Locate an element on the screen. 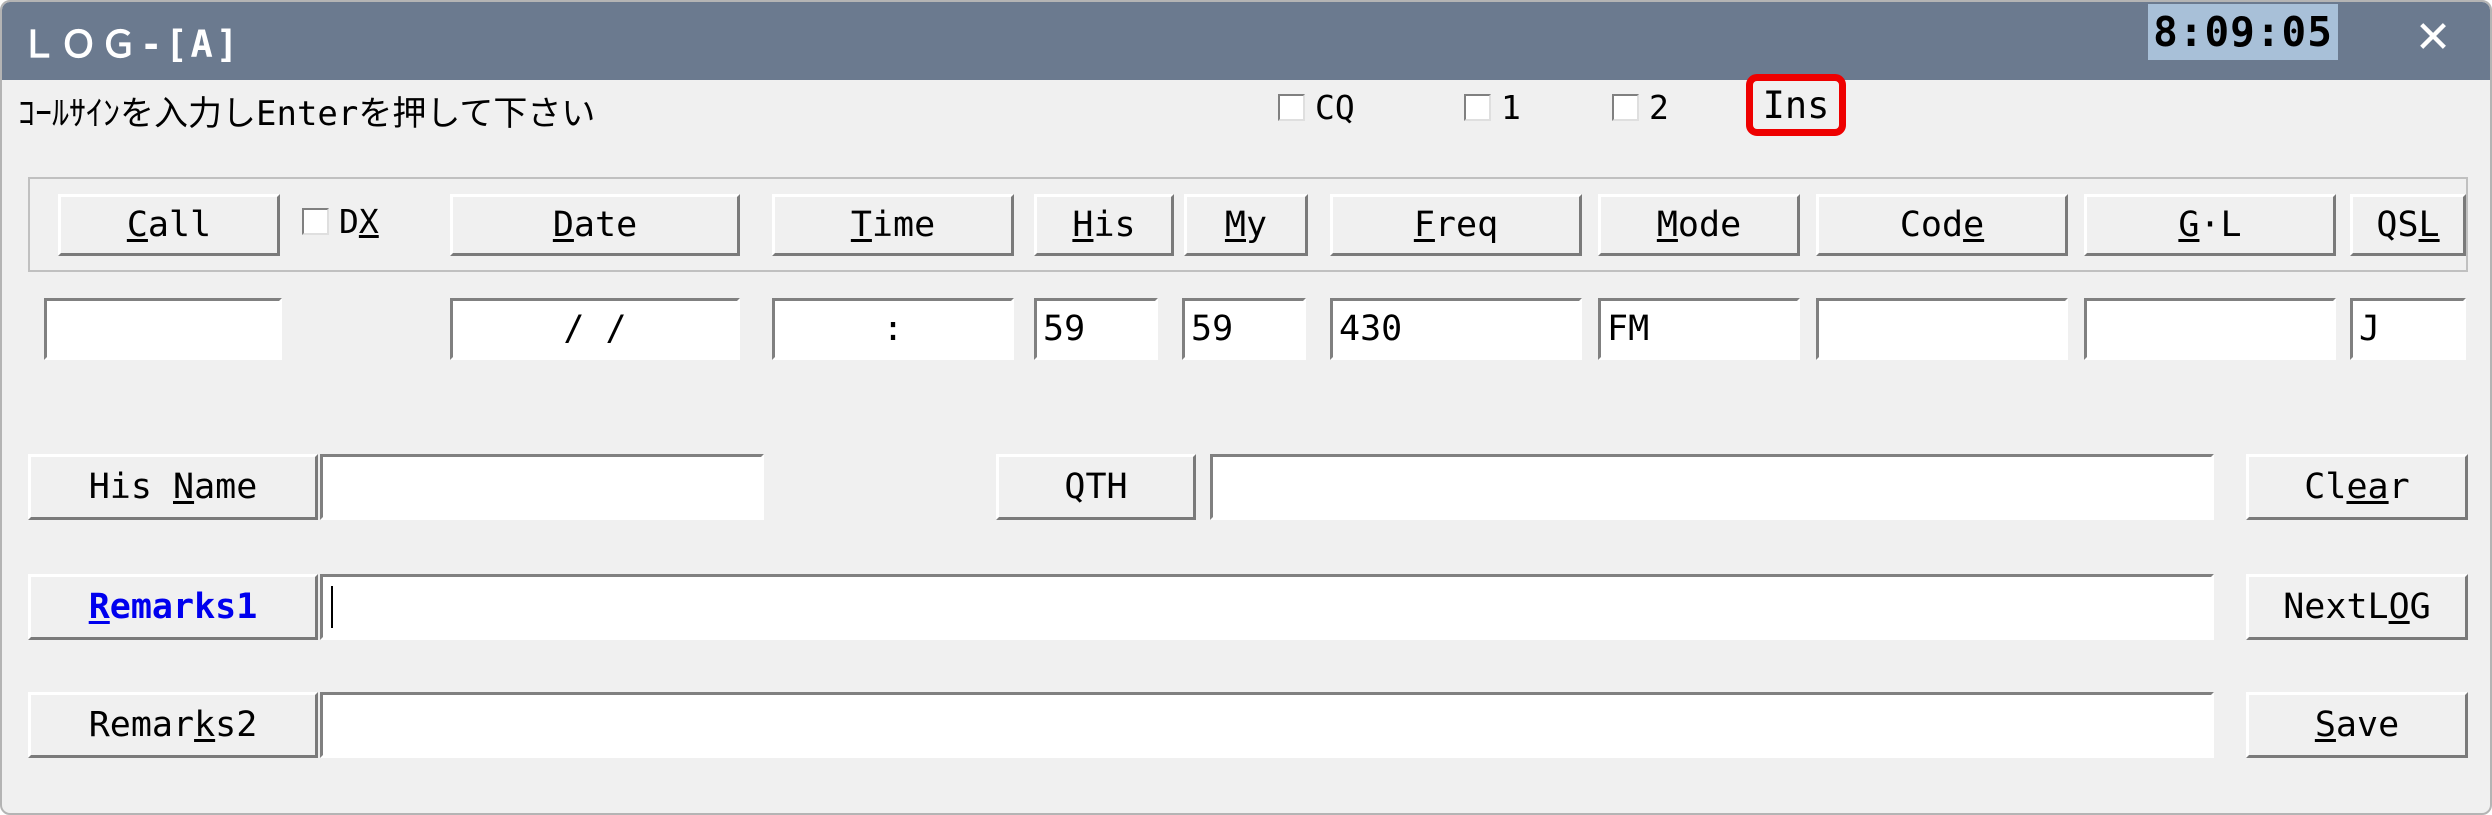  dx-toggle-label: DX is located at coordinates (359, 221).